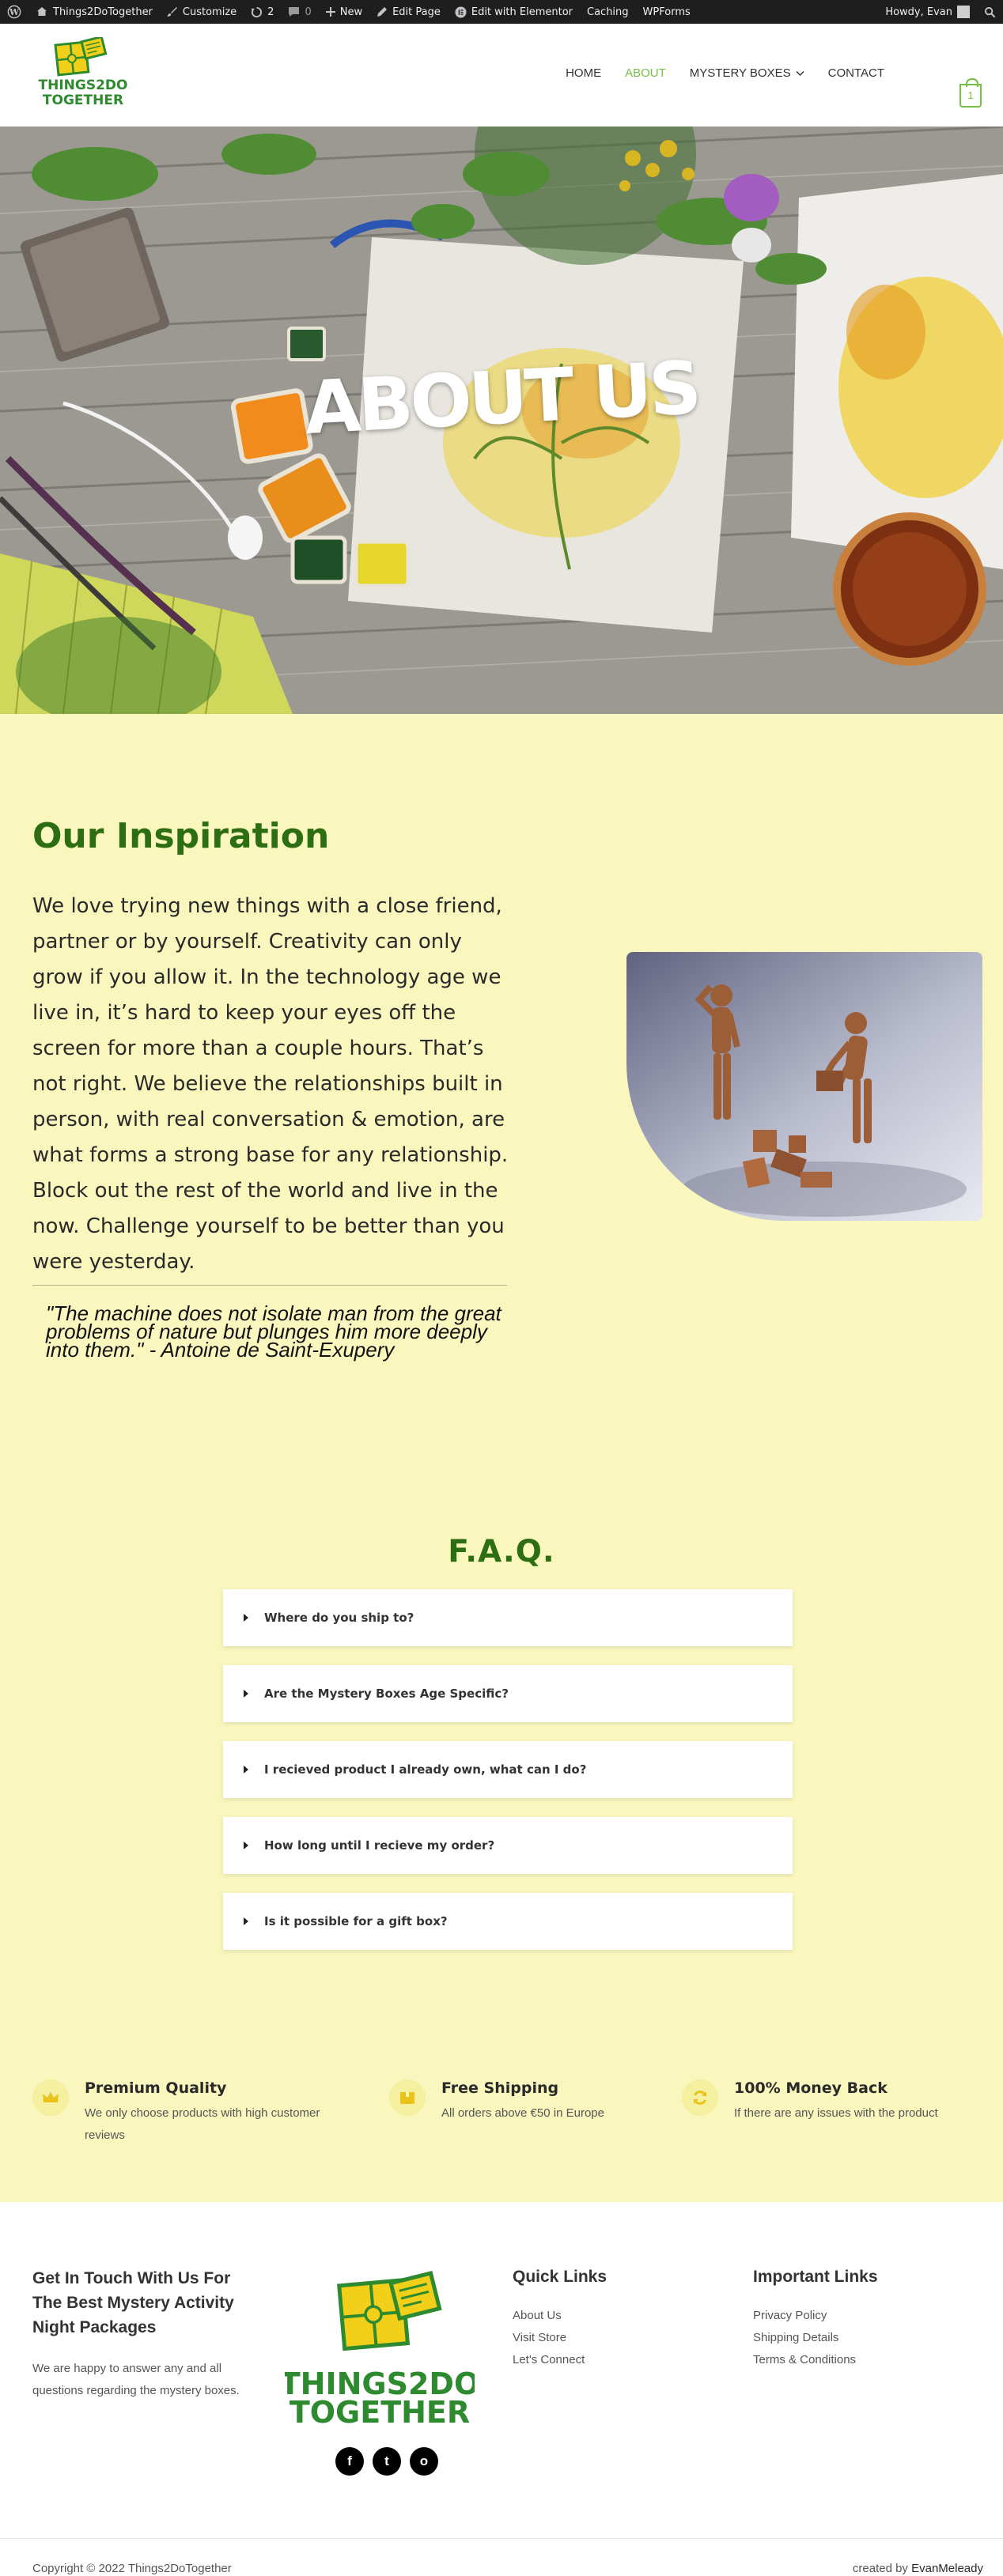 Image resolution: width=1003 pixels, height=2576 pixels. Describe the element at coordinates (790, 2315) in the screenshot. I see `footer-link-privacy-policy: Privacy Policy` at that location.